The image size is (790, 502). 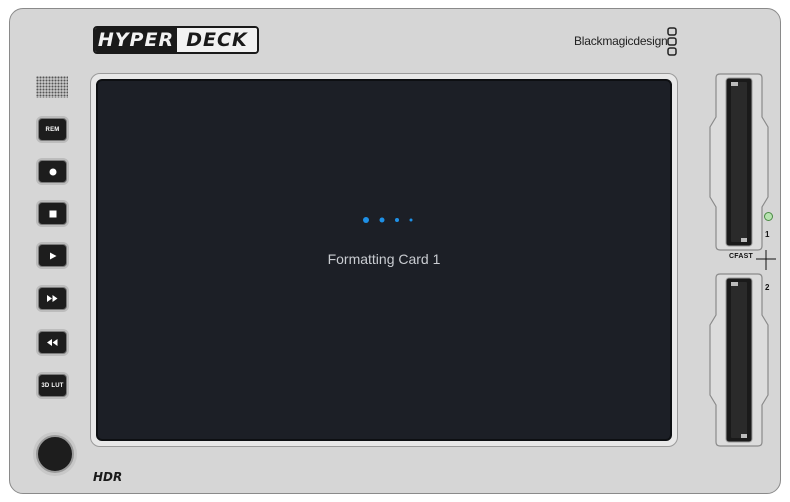 What do you see at coordinates (55, 454) in the screenshot?
I see `jog-knob` at bounding box center [55, 454].